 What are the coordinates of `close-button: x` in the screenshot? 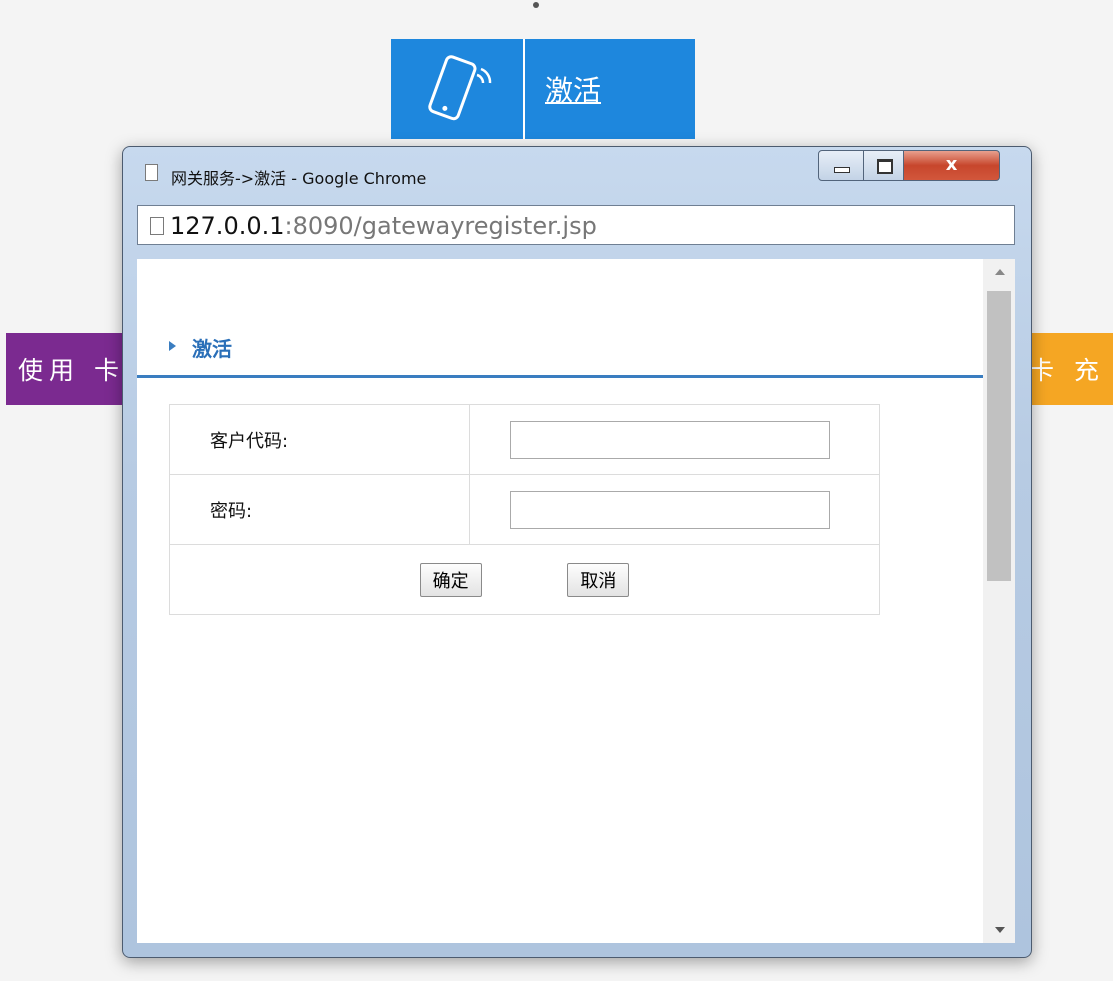 It's located at (952, 165).